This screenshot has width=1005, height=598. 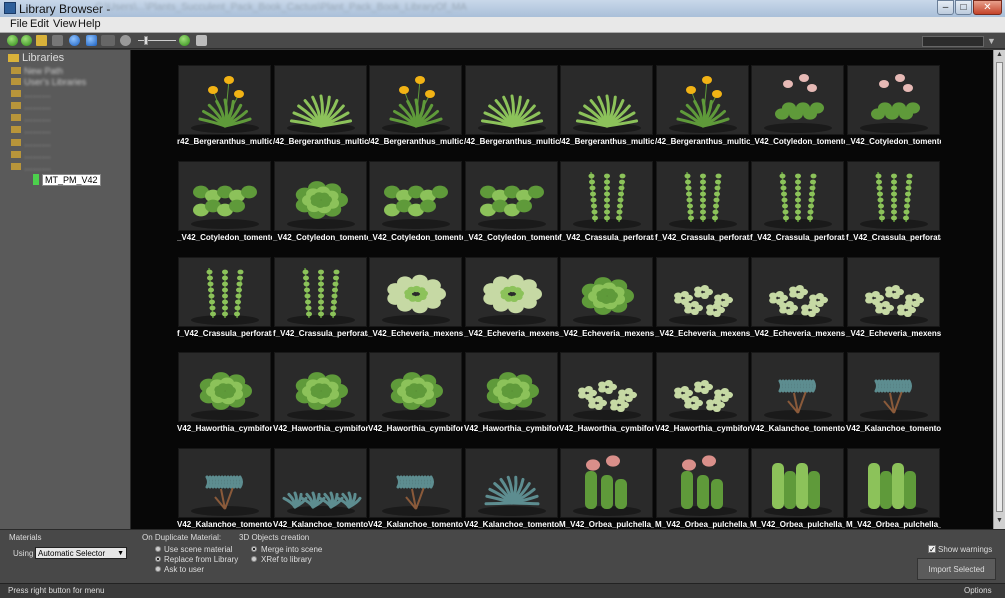 I want to click on tree-root: Libraries, so click(x=36, y=58).